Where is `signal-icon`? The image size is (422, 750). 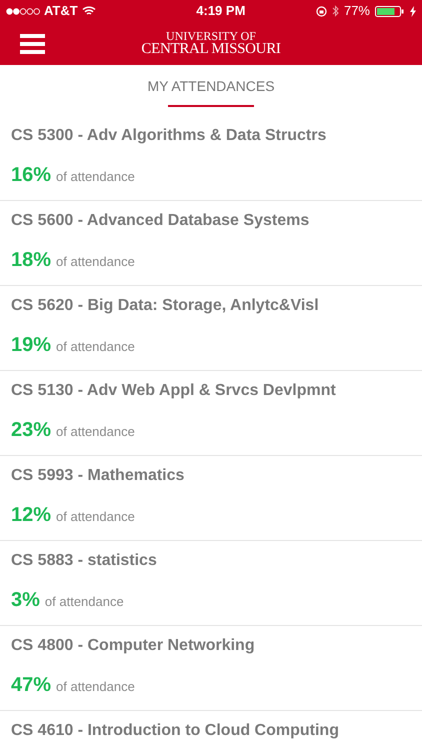
signal-icon is located at coordinates (23, 11).